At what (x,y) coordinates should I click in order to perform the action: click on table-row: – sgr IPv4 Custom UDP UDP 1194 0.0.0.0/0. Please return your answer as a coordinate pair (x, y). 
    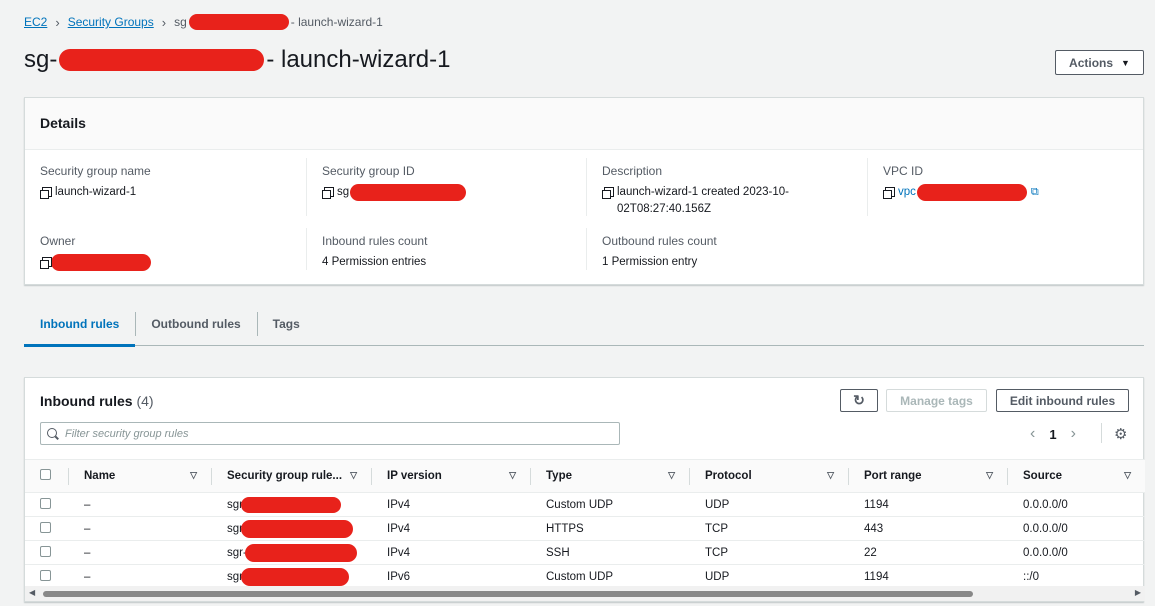
    Looking at the image, I should click on (585, 504).